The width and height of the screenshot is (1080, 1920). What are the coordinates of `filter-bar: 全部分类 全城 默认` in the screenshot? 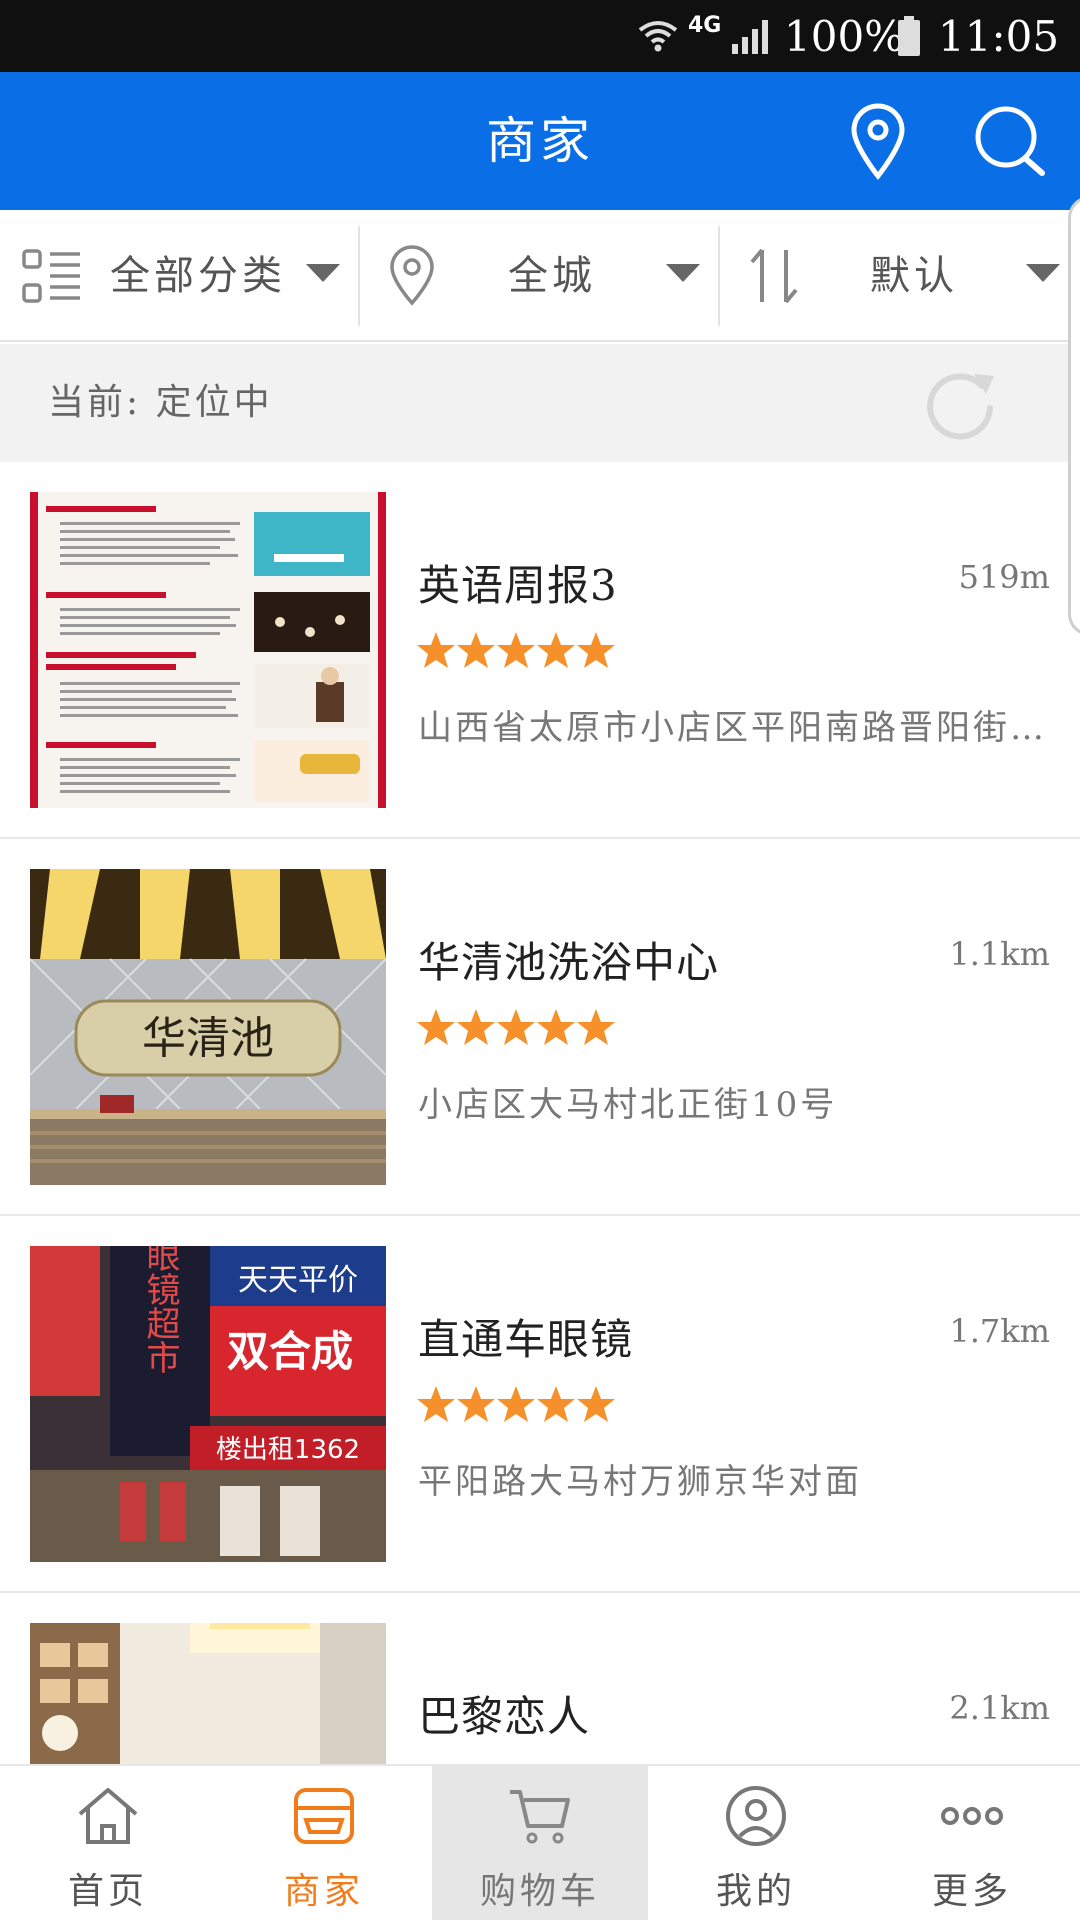 It's located at (540, 276).